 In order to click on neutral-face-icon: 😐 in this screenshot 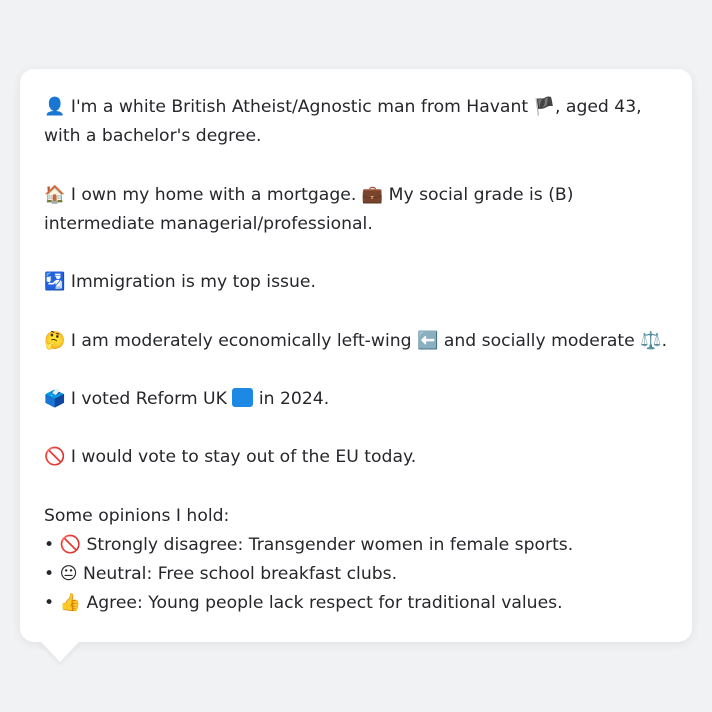, I will do `click(68, 574)`.